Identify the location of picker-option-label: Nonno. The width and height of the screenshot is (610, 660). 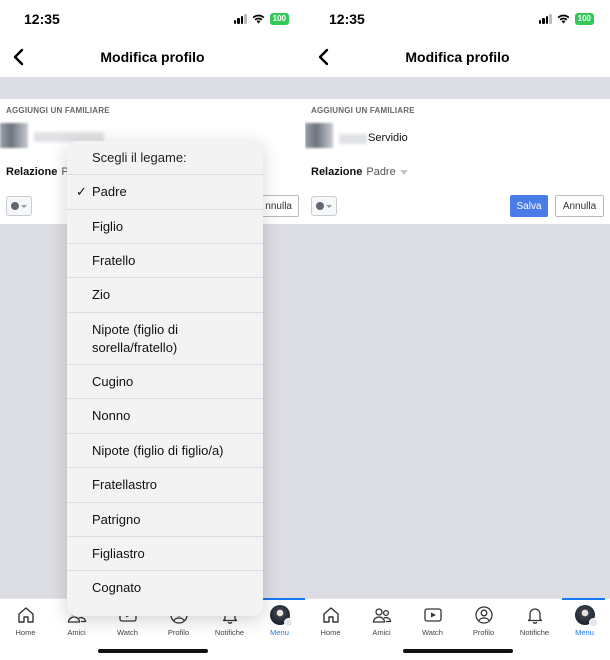
(111, 415).